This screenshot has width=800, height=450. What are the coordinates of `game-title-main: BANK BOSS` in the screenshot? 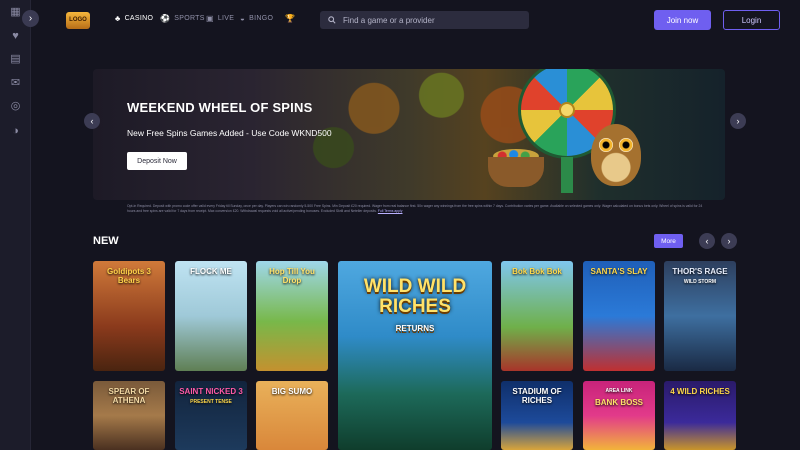 It's located at (618, 402).